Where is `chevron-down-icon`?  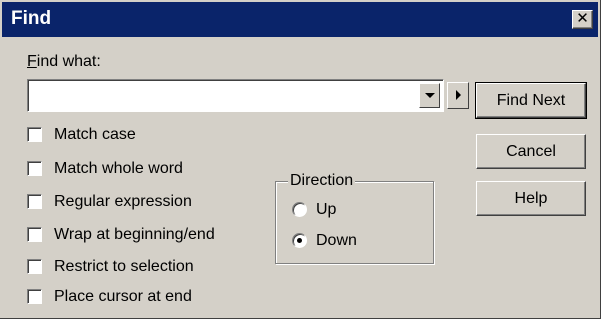 chevron-down-icon is located at coordinates (430, 95).